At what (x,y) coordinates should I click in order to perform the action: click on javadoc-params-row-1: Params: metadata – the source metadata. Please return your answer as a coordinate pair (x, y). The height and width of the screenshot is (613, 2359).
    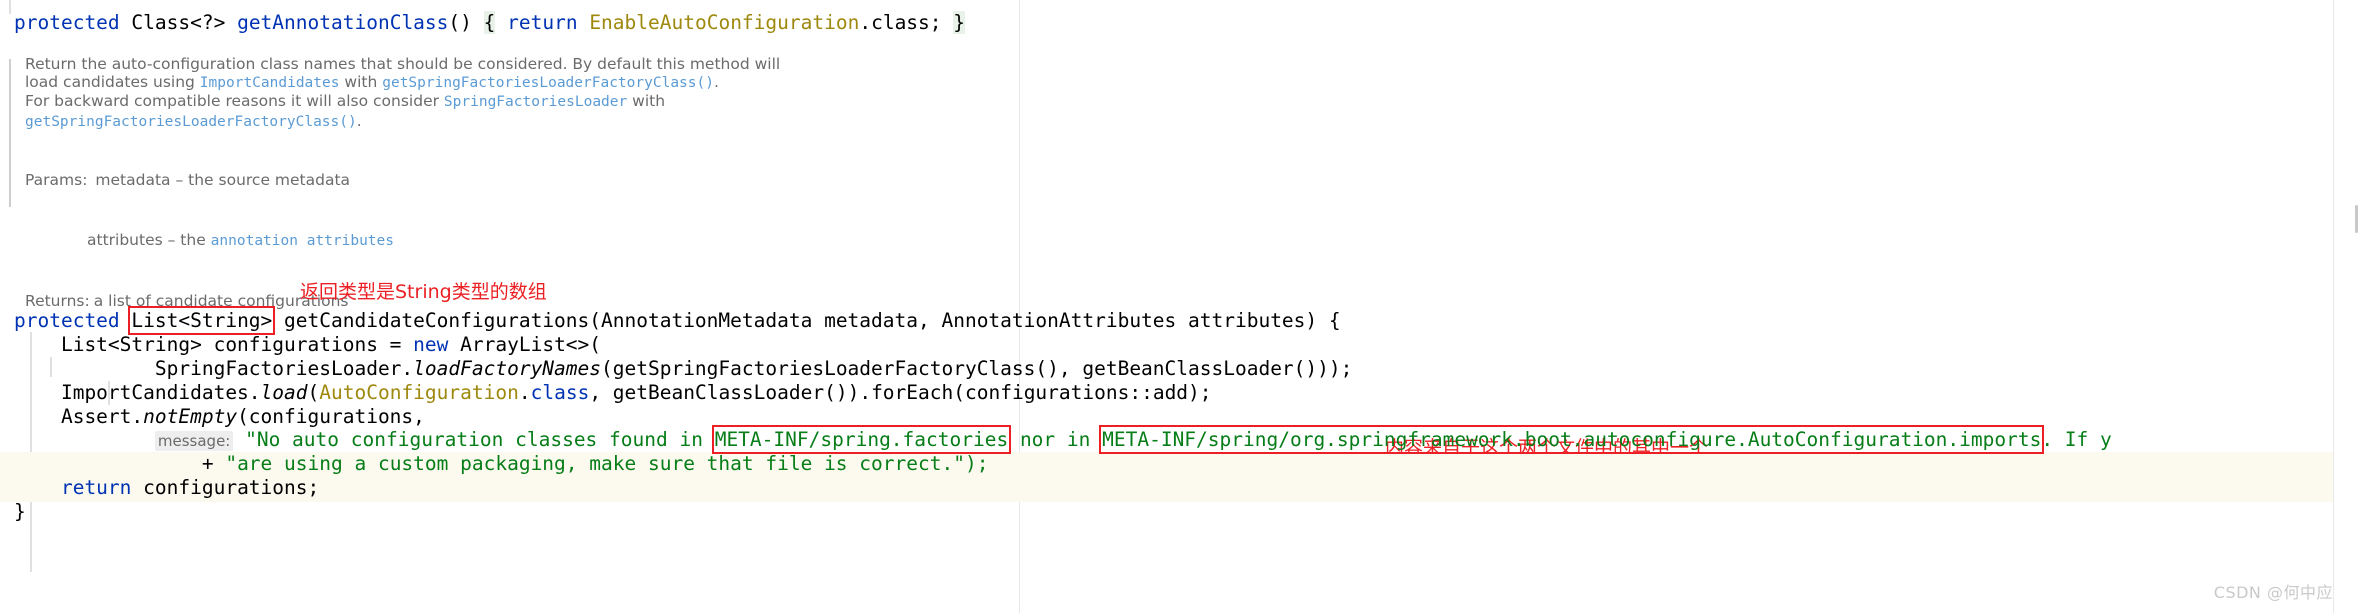
    Looking at the image, I should click on (209, 180).